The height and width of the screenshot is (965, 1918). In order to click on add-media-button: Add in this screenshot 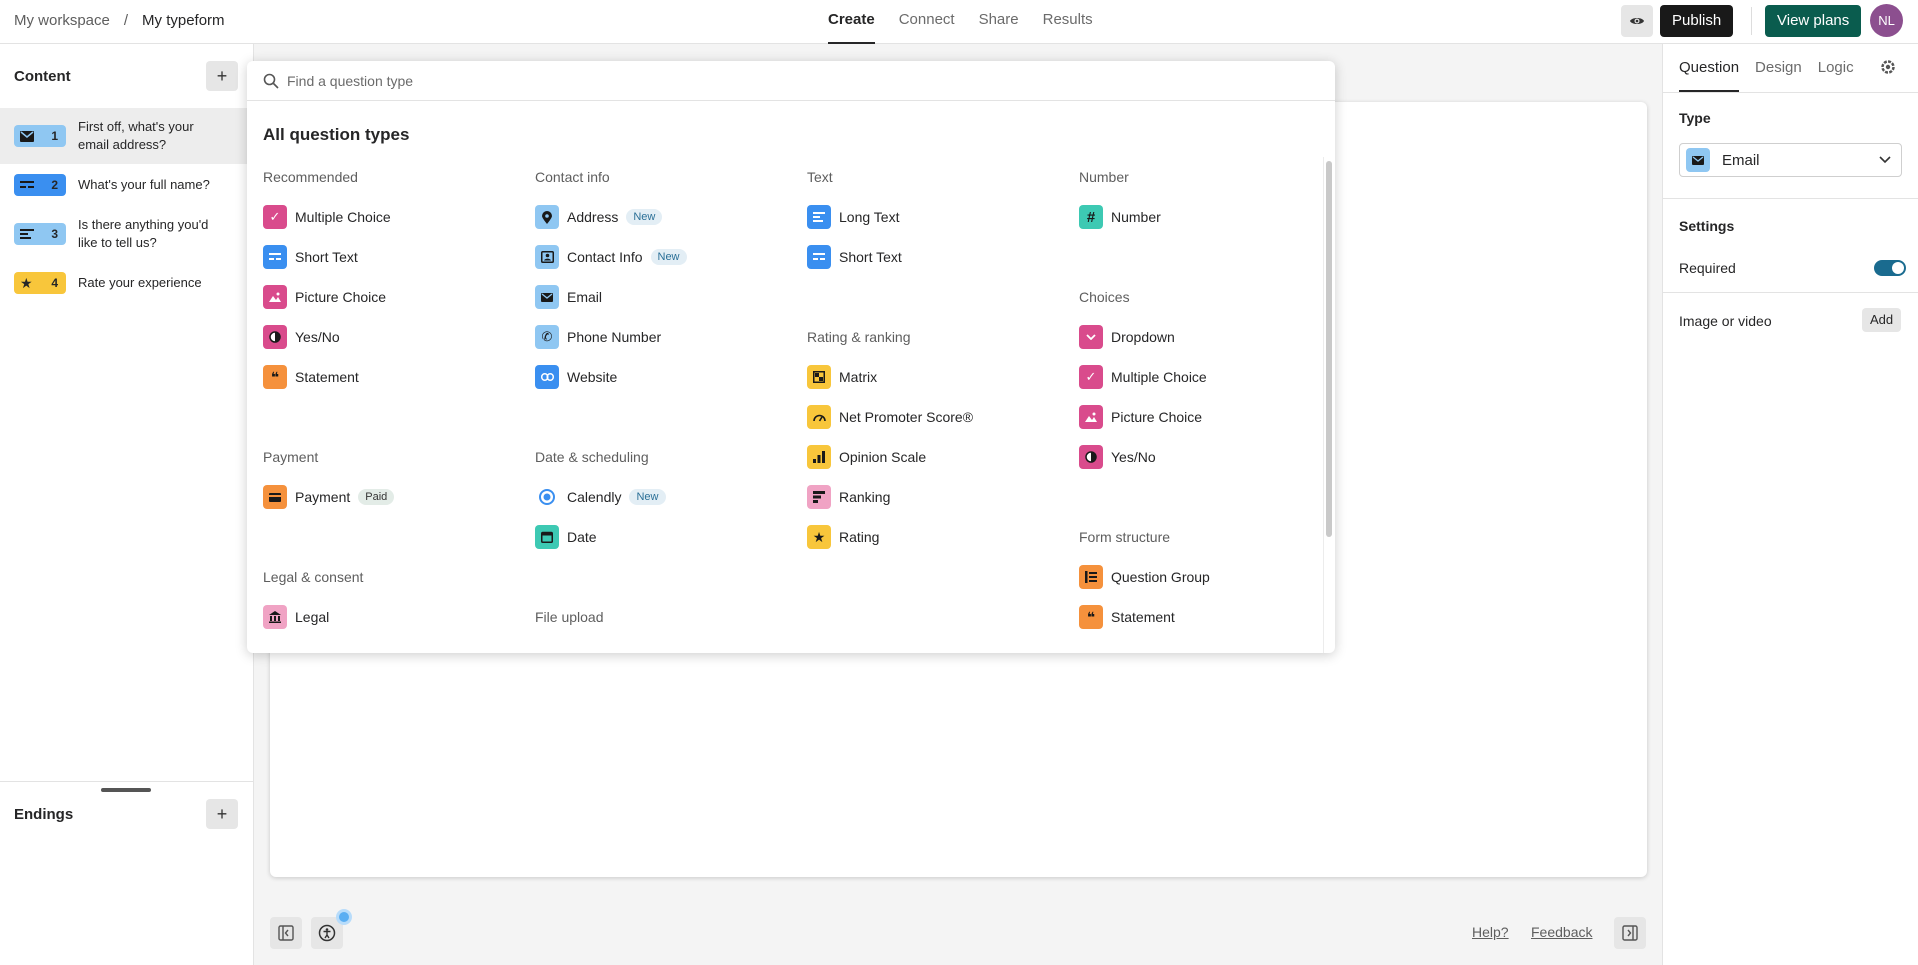, I will do `click(1882, 320)`.